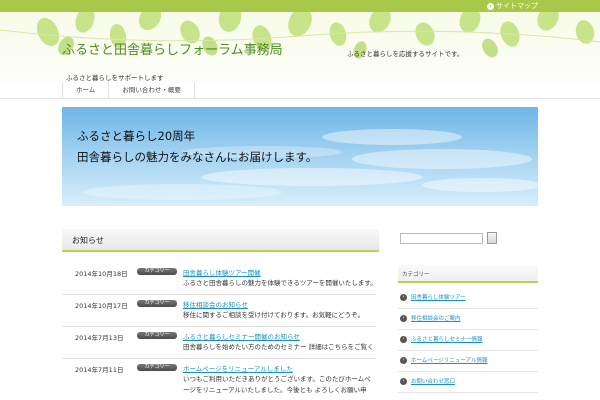 The height and width of the screenshot is (400, 600). I want to click on global-nav: ホーム お問い合わせ・概要, so click(300, 90).